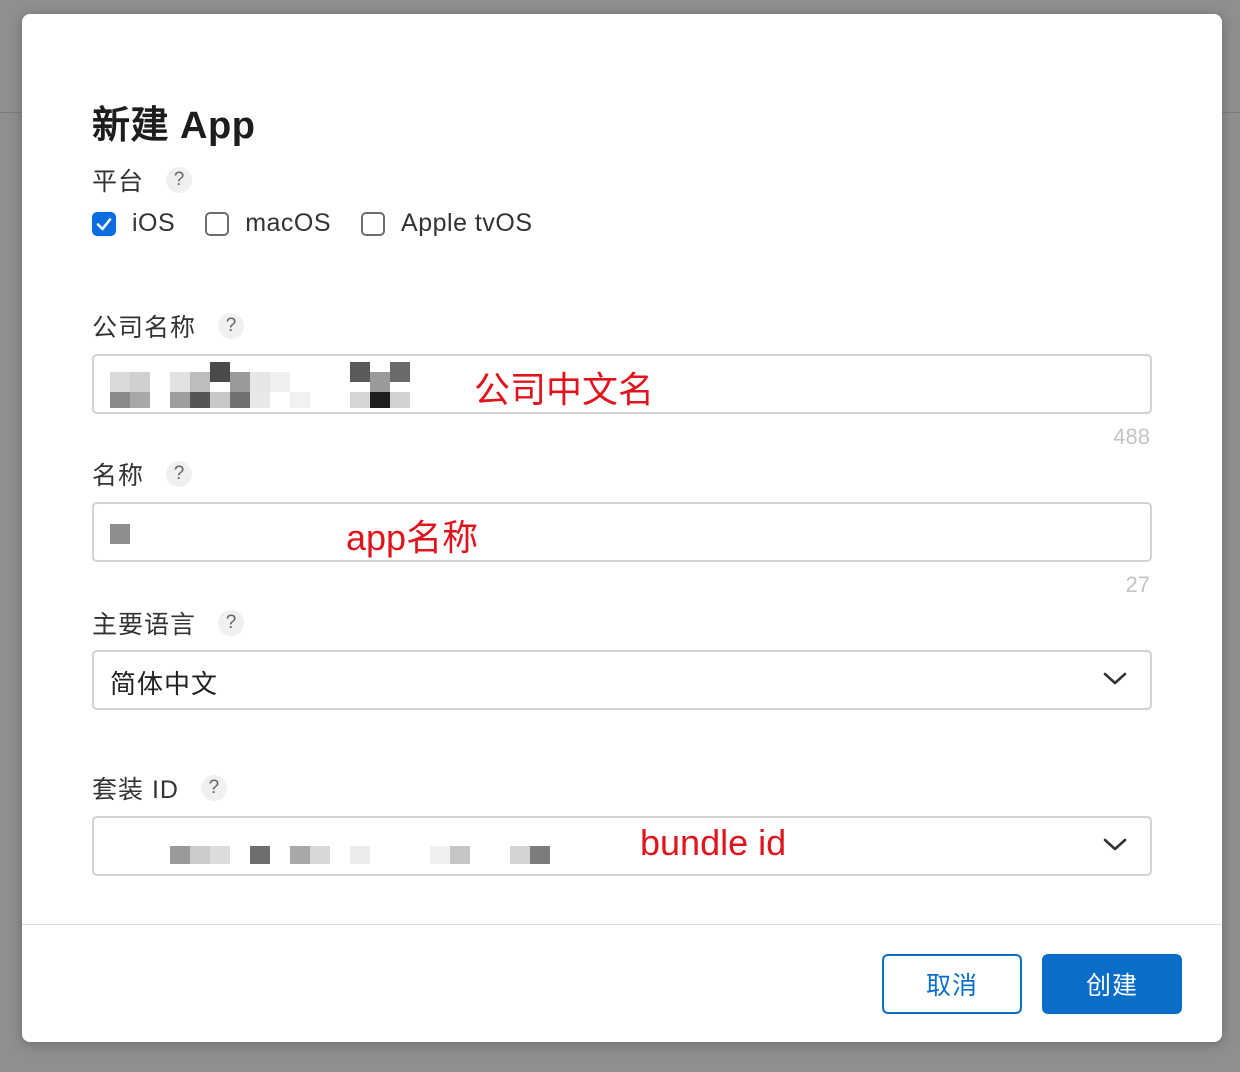  I want to click on language-help-icon: ?, so click(231, 623).